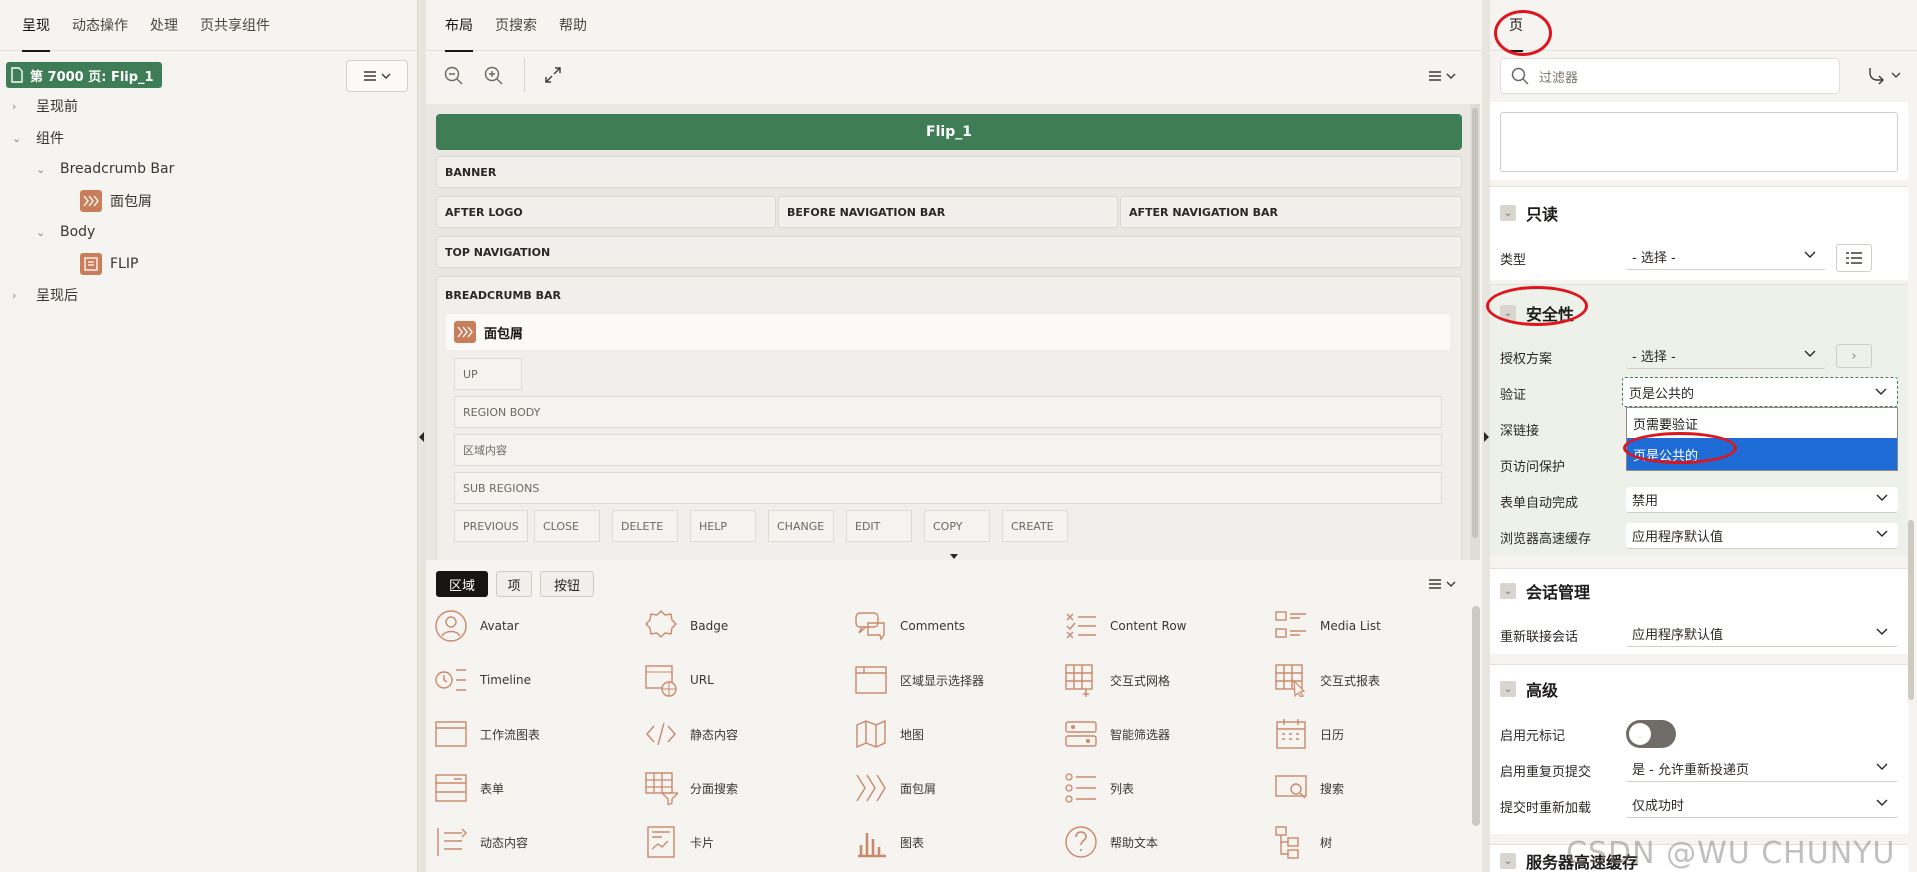 This screenshot has width=1917, height=872. What do you see at coordinates (1726, 356) in the screenshot?
I see `auth-scheme-select: - 选择 -` at bounding box center [1726, 356].